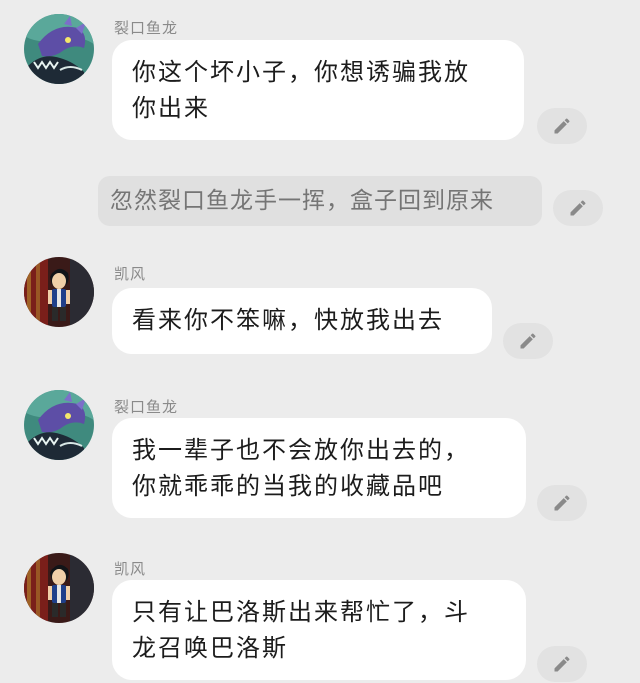 The image size is (640, 683). What do you see at coordinates (301, 450) in the screenshot?
I see `message-line: 我一辈子也不会放你出去的，` at bounding box center [301, 450].